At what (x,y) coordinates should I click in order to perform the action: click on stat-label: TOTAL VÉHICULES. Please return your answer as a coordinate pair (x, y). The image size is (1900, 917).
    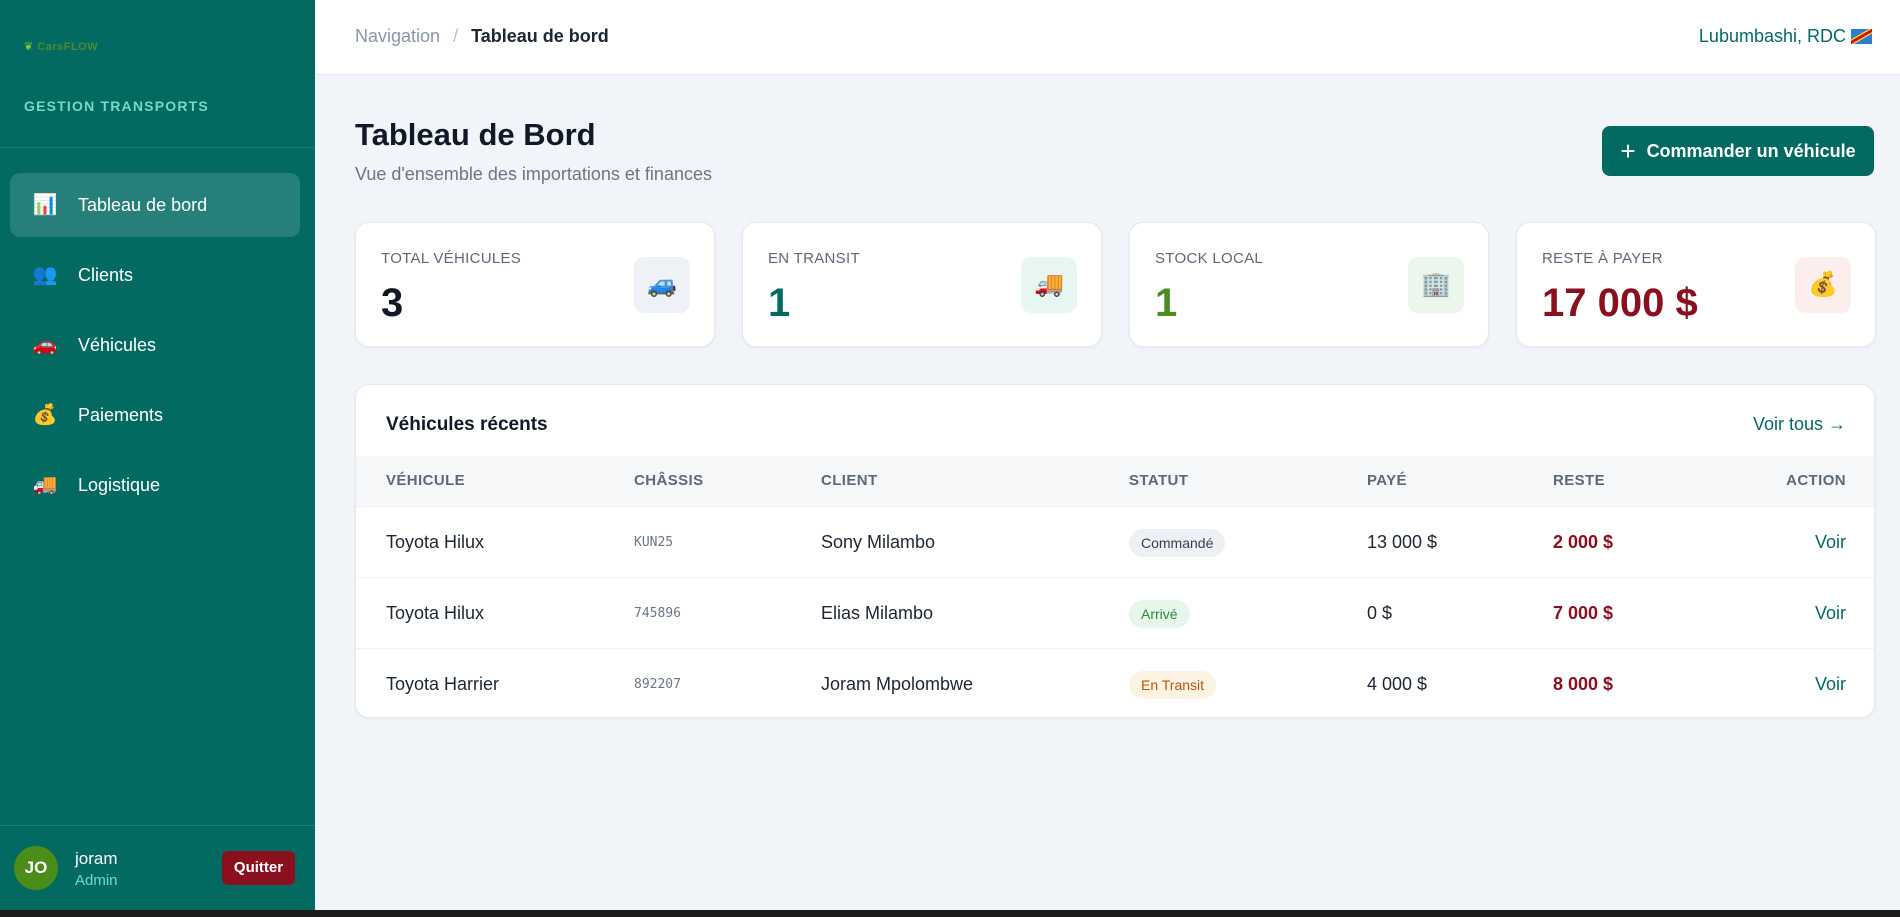
    Looking at the image, I should click on (451, 258).